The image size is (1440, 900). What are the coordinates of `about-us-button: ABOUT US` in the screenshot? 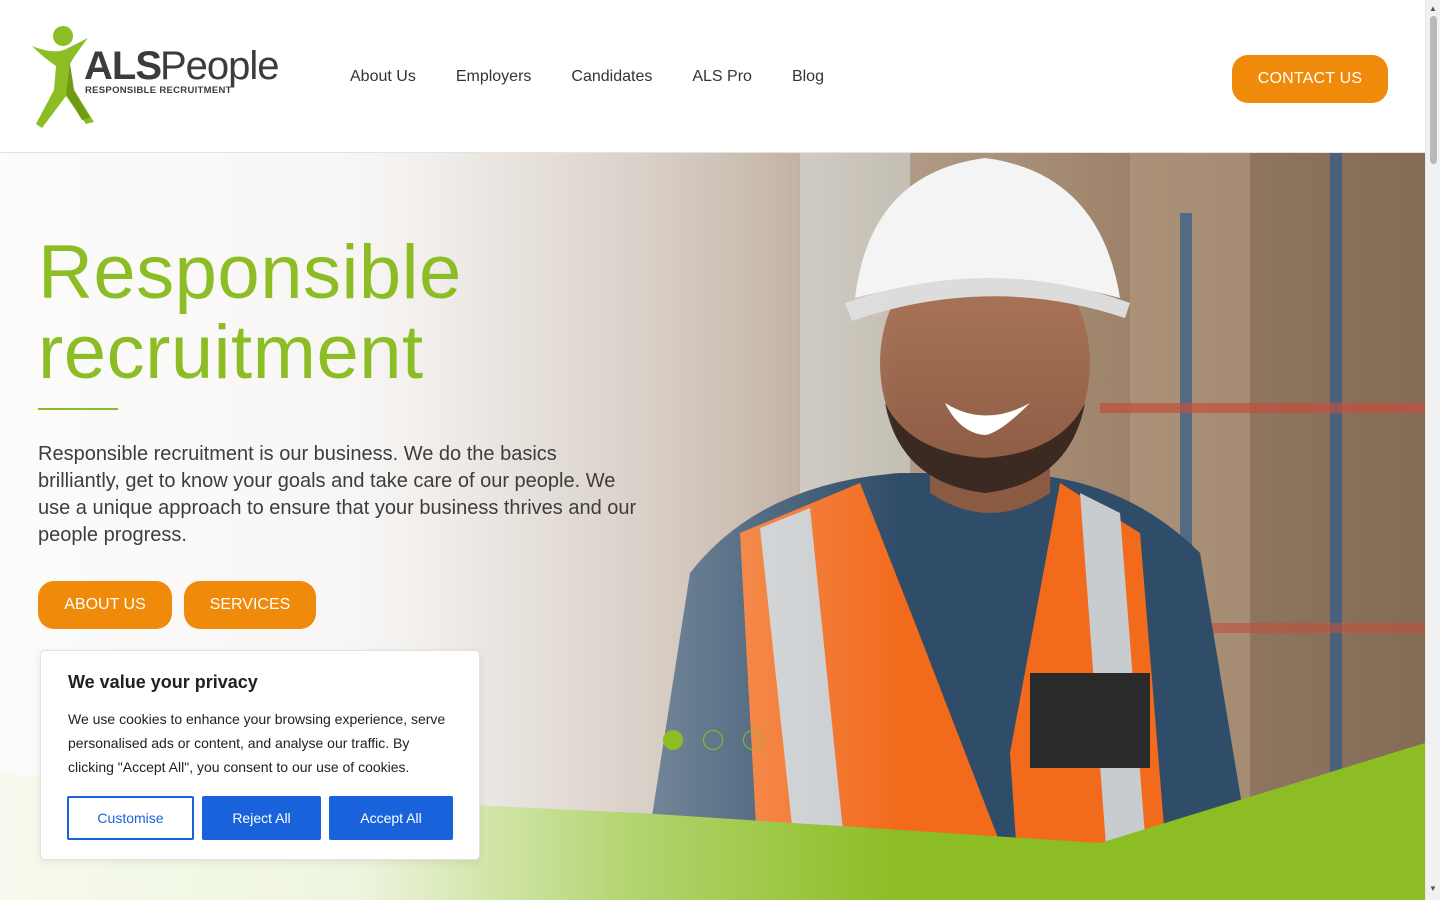 It's located at (105, 605).